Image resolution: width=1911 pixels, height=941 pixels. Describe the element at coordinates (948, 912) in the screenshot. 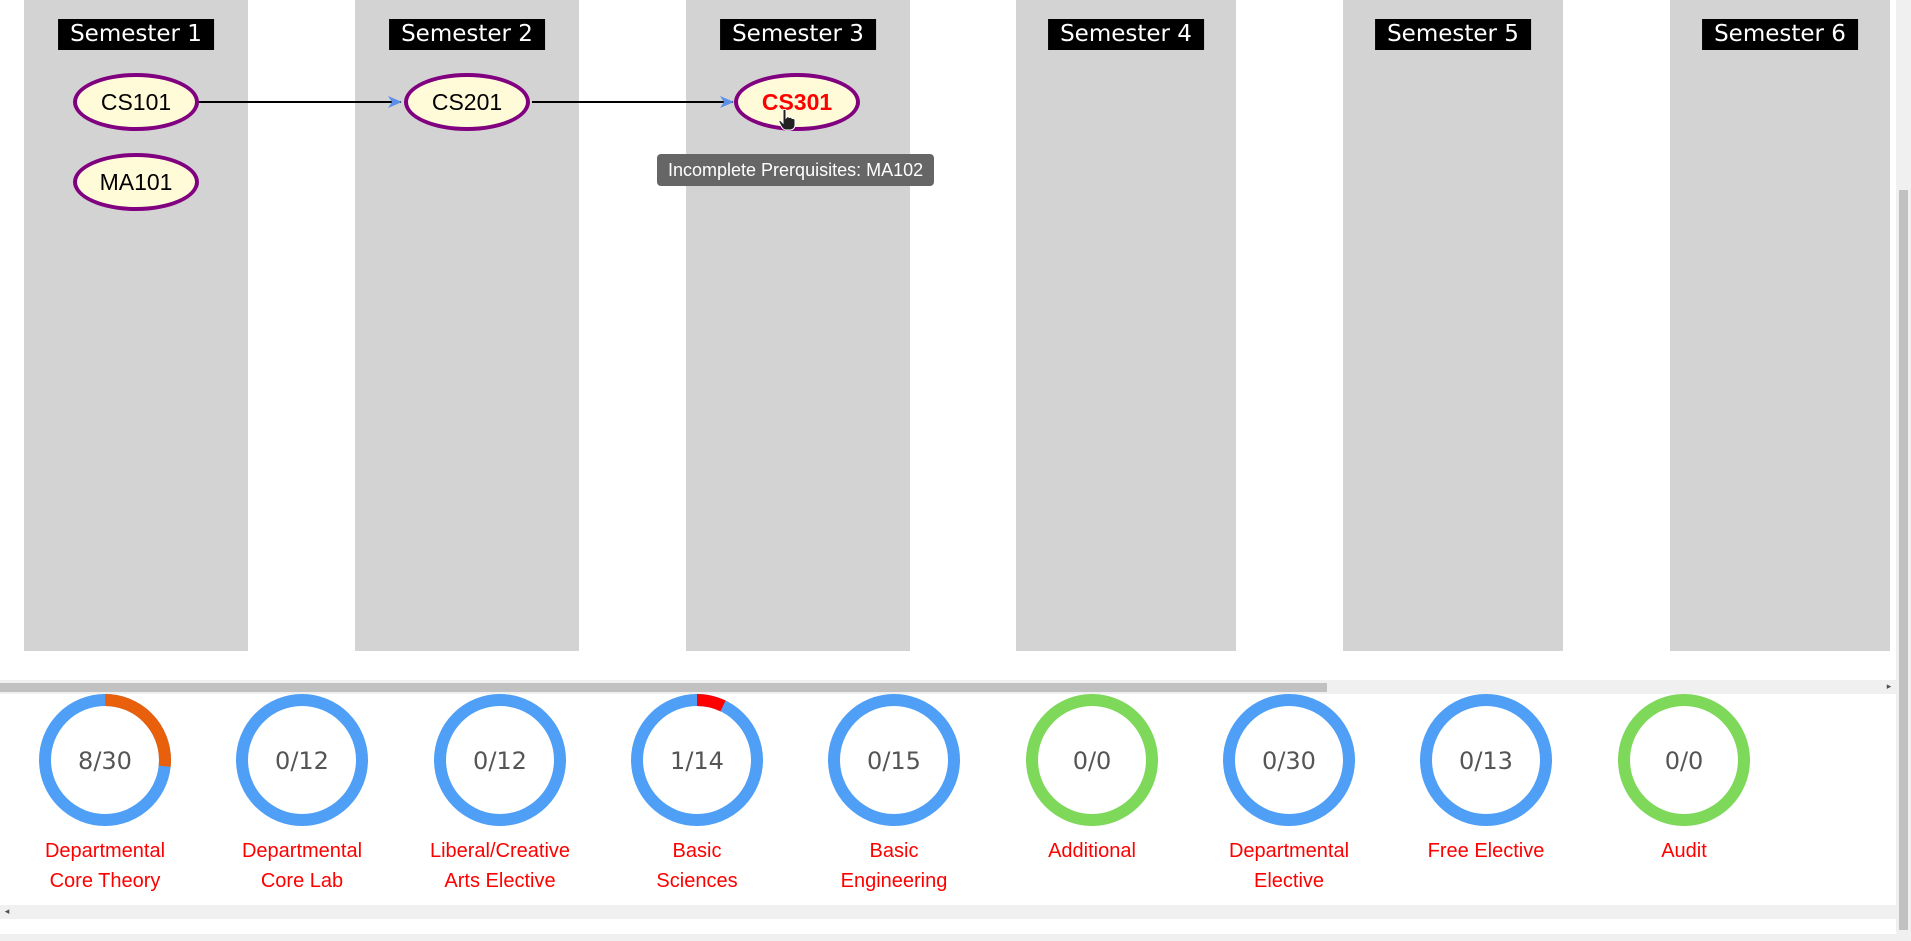

I see `progress-horizontal-scrollbar: ◂` at that location.